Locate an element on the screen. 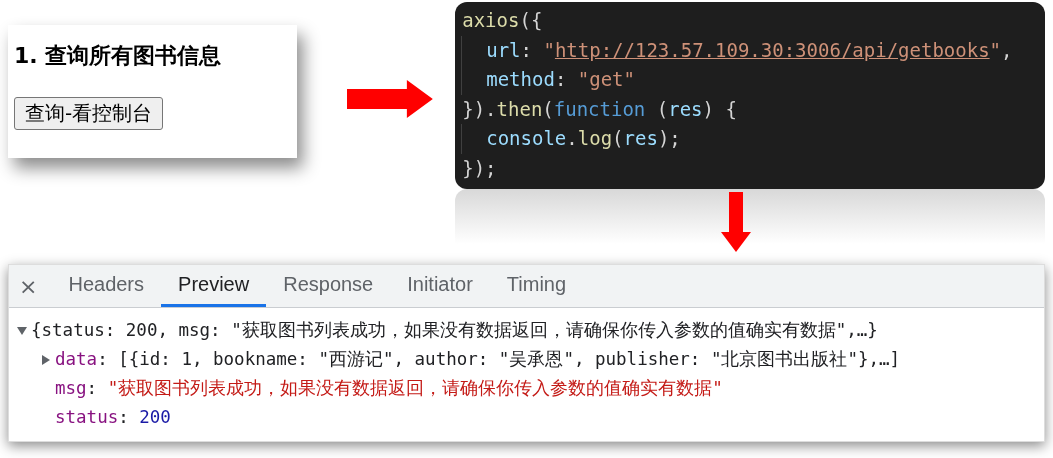 The height and width of the screenshot is (458, 1053). code-line: url: "http://123.57.109.30:3006/api/getbooks", is located at coordinates (751, 50).